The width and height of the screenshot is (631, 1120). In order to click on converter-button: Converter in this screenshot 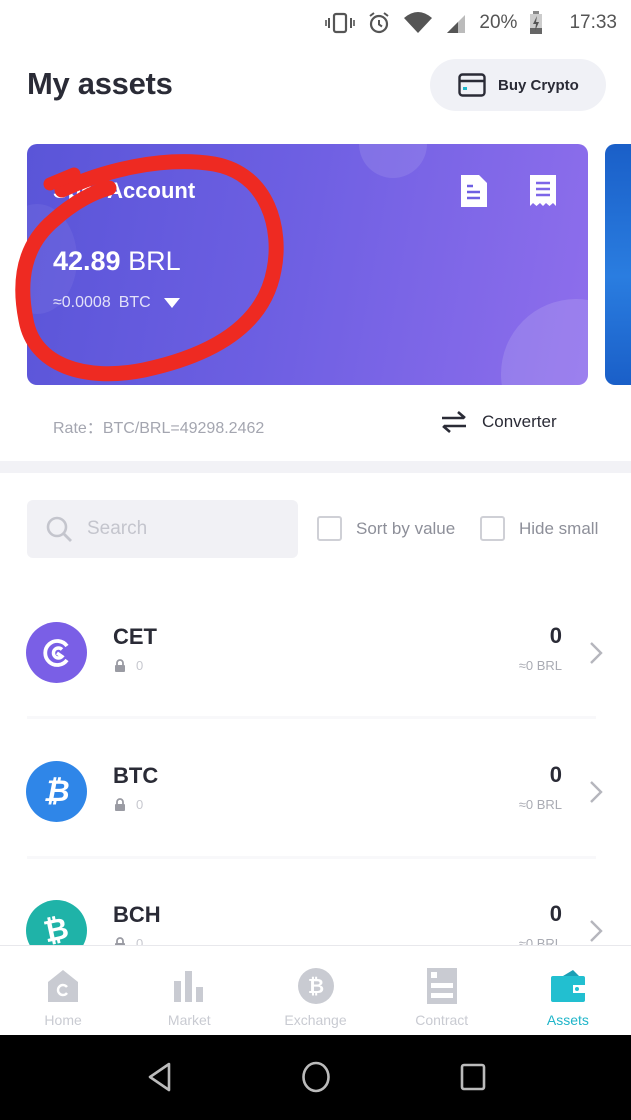, I will do `click(498, 422)`.